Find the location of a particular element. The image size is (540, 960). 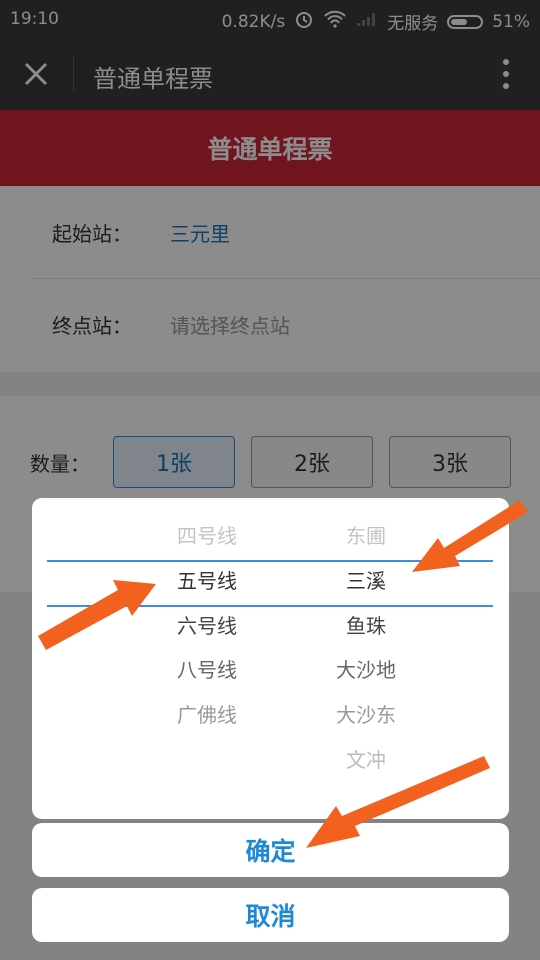

station-option: 鱼珠 is located at coordinates (366, 626).